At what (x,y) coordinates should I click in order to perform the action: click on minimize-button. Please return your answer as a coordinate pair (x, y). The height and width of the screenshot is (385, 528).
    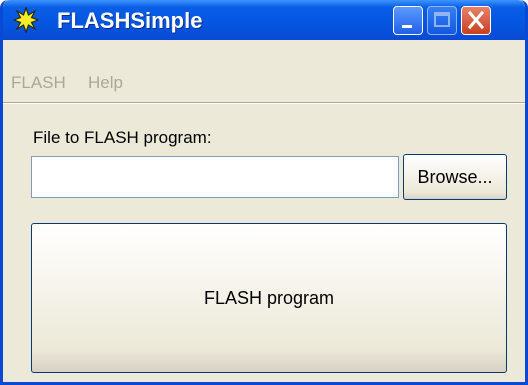
    Looking at the image, I should click on (408, 20).